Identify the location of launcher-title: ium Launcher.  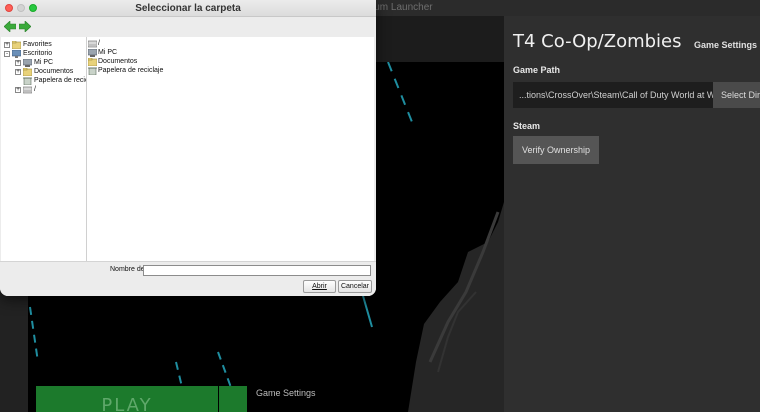
(402, 7).